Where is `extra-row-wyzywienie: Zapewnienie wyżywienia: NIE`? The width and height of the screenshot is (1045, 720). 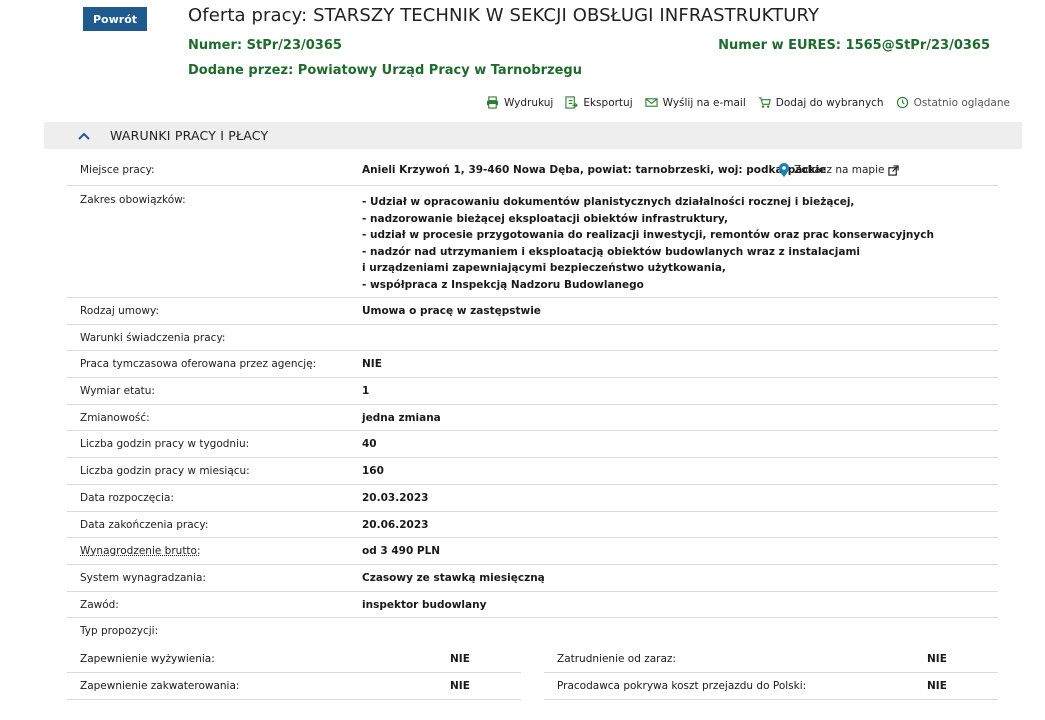 extra-row-wyzywienie: Zapewnienie wyżywienia: NIE is located at coordinates (294, 659).